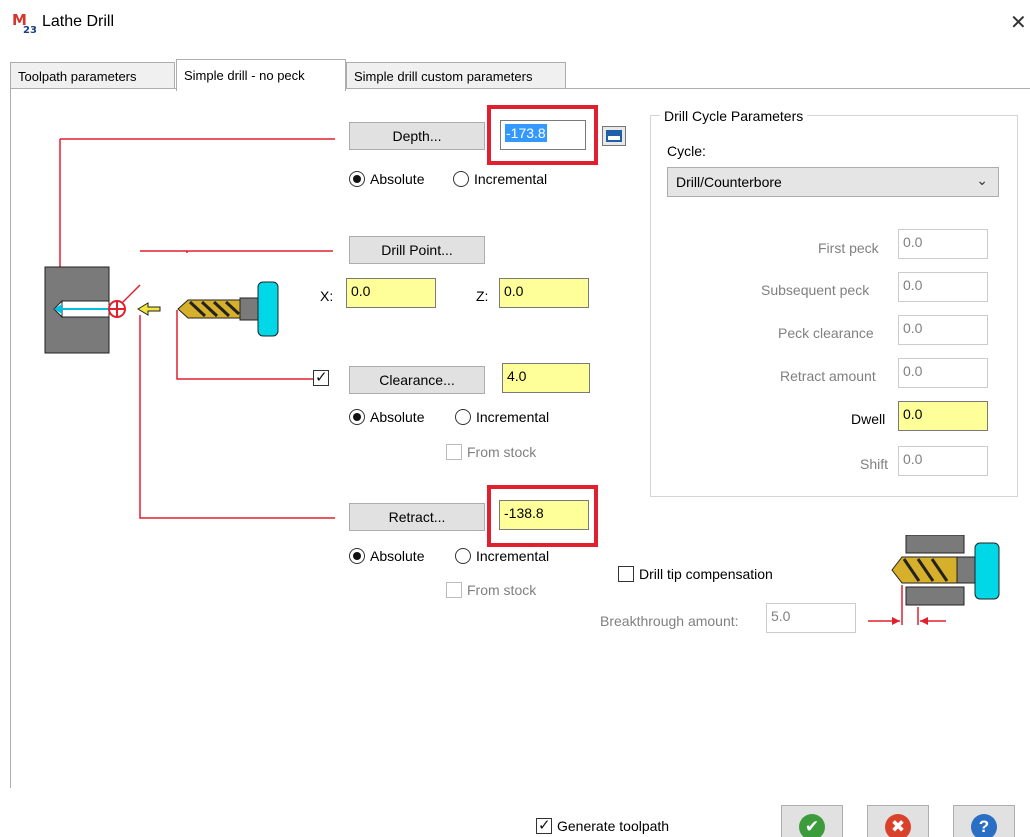  I want to click on depth-absolute-radio: Absolute, so click(386, 179).